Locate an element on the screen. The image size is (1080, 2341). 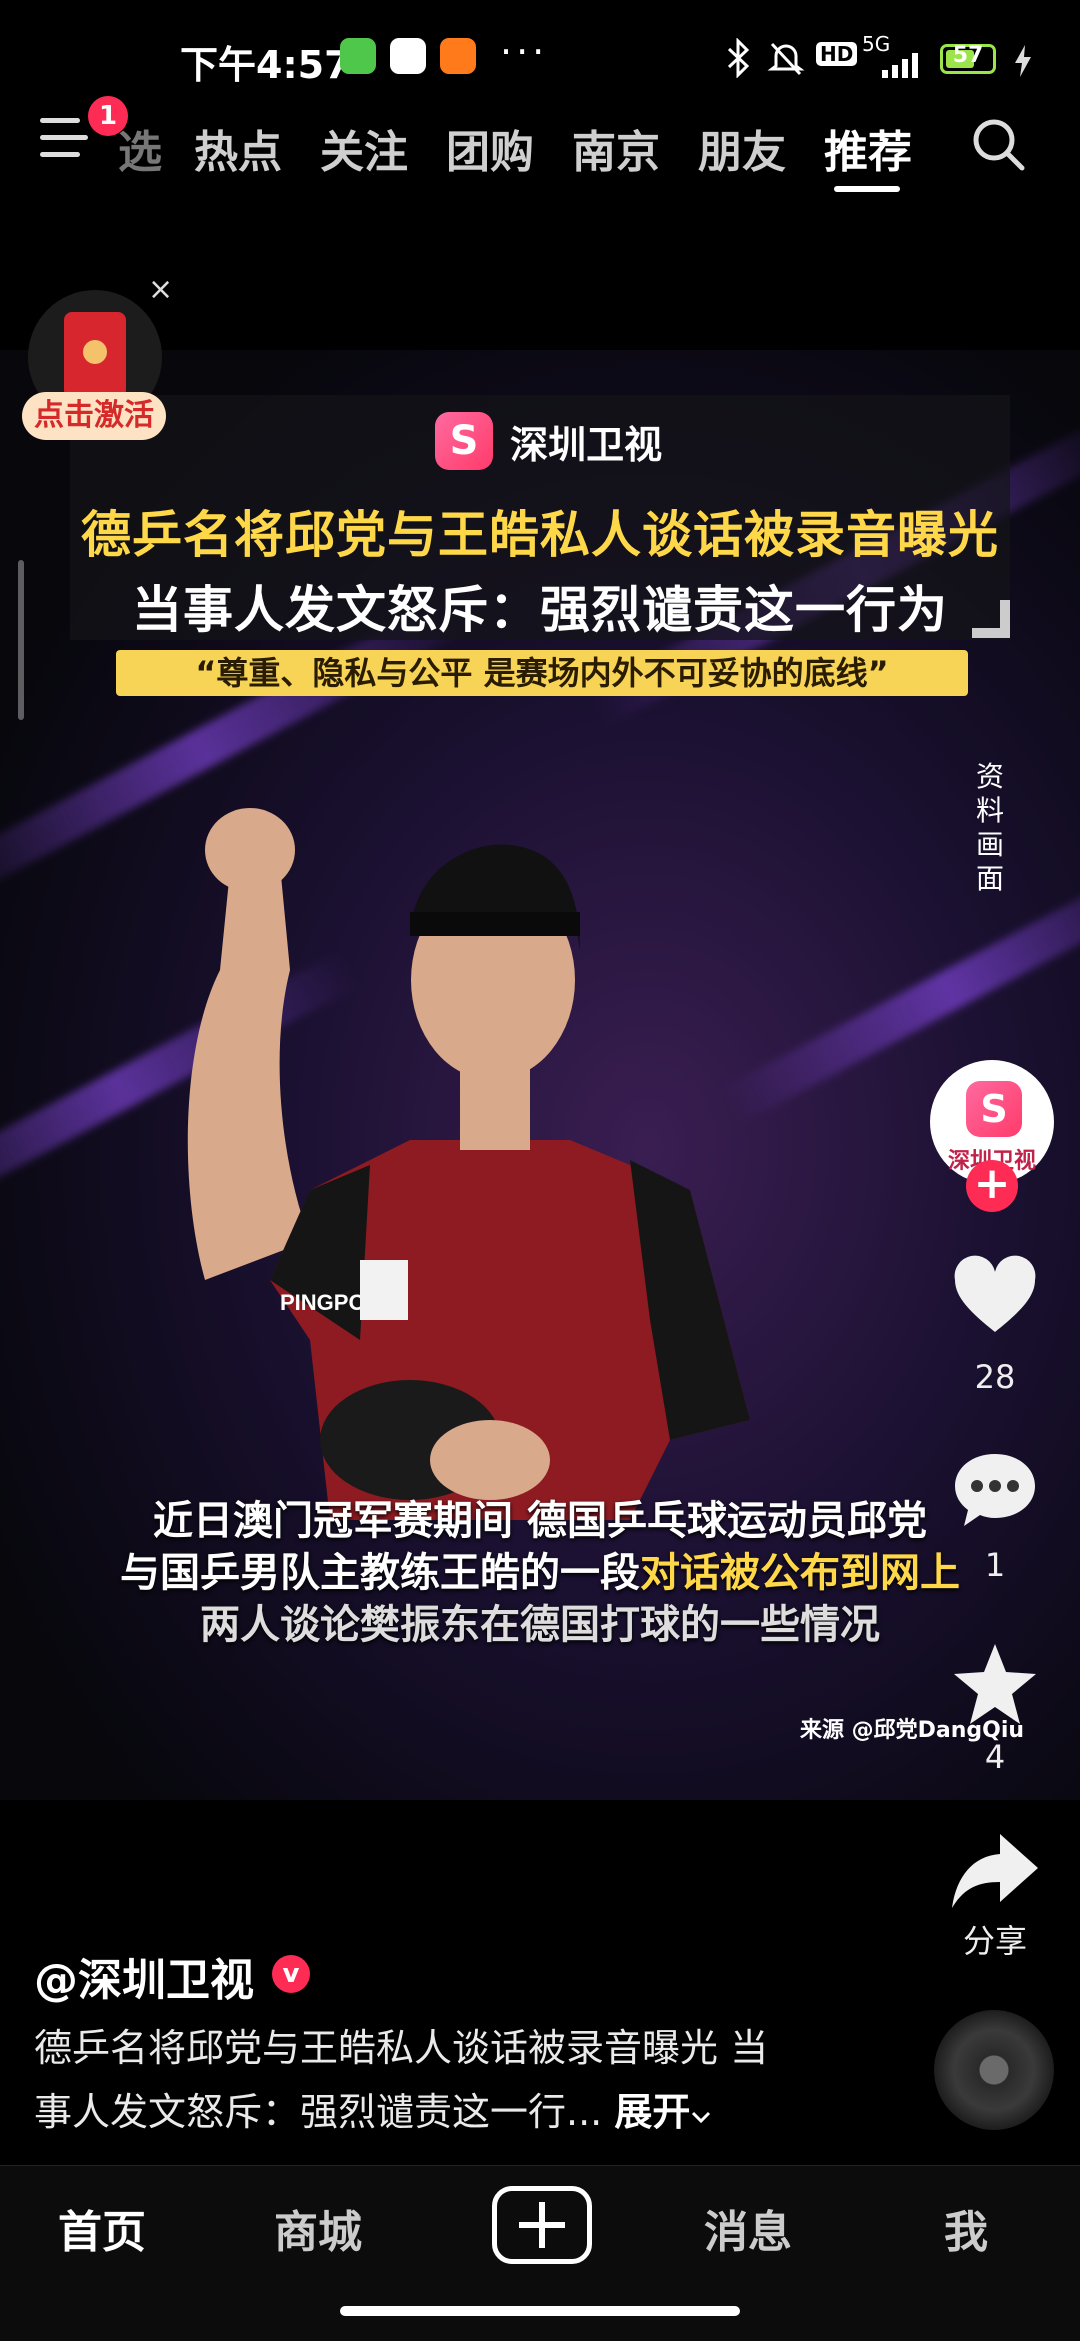
quote-banner: “尊重、隐私与公平 是赛场内外不可妥协的底线” is located at coordinates (542, 673).